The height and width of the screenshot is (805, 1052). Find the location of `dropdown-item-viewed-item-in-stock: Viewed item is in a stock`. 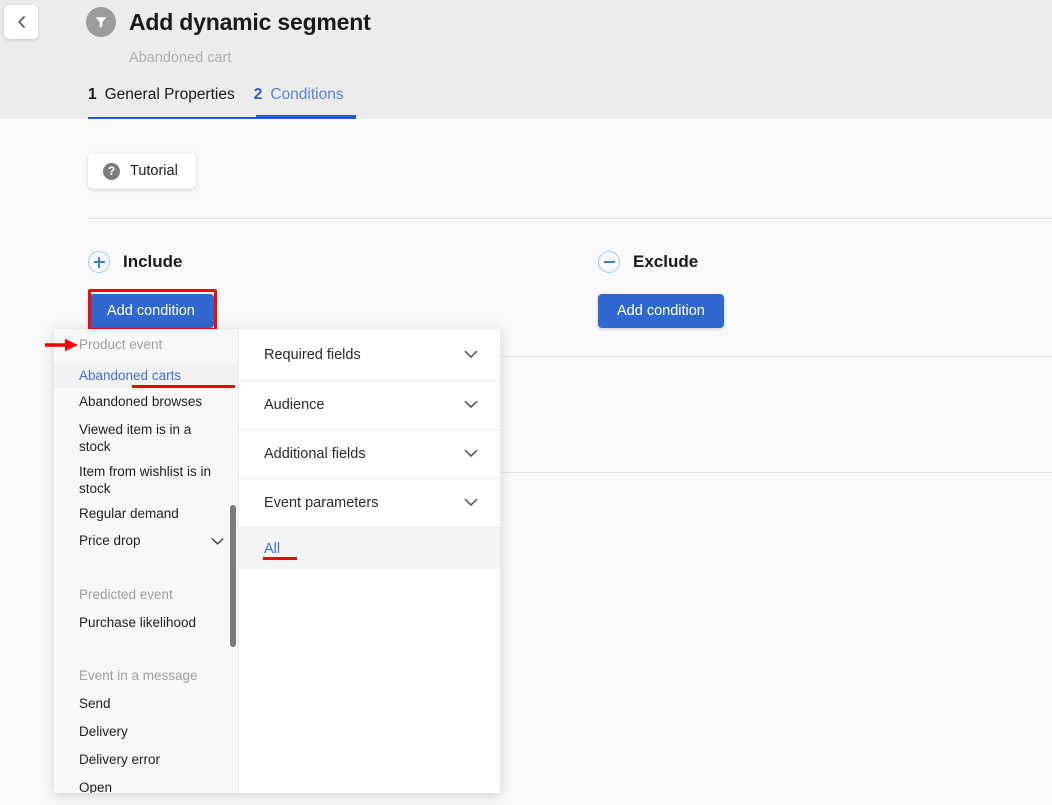

dropdown-item-viewed-item-in-stock: Viewed item is in a stock is located at coordinates (146, 438).